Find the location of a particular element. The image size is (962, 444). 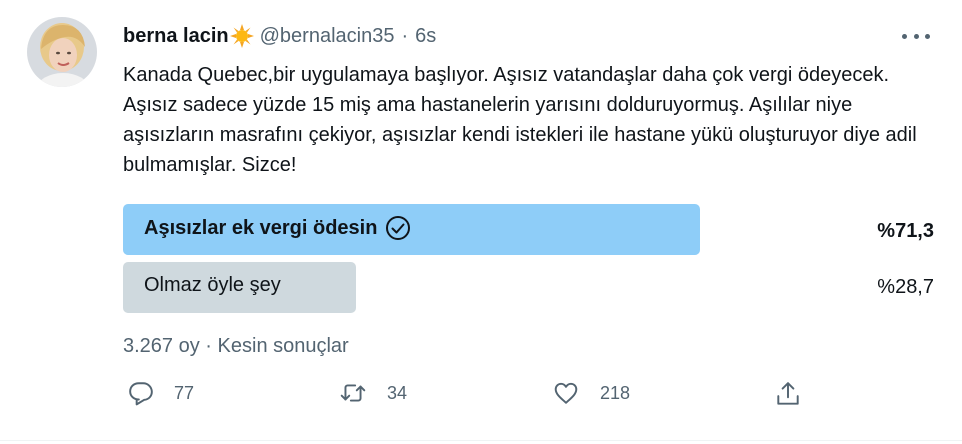

action-bar: 77 34 218 is located at coordinates (481, 400).